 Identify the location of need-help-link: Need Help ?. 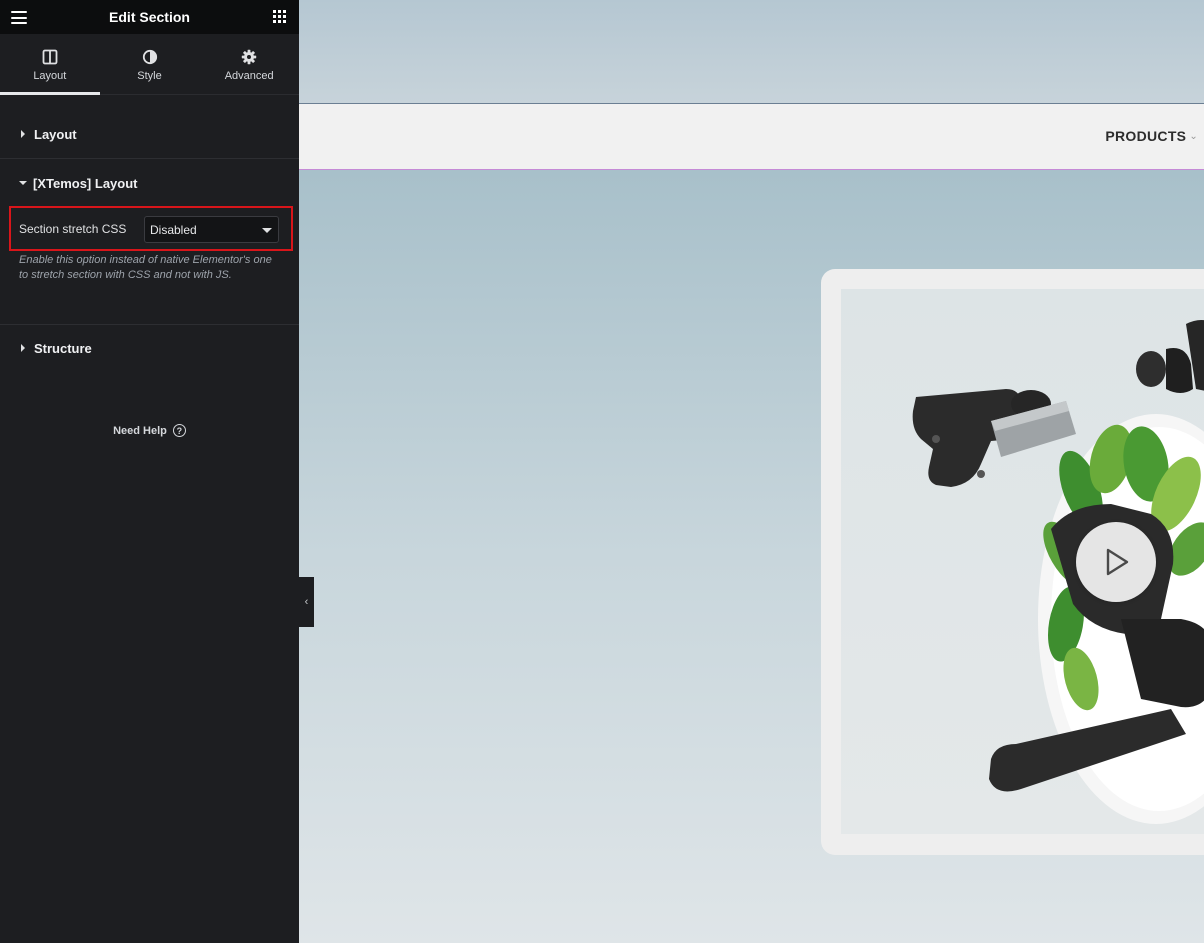
(149, 430).